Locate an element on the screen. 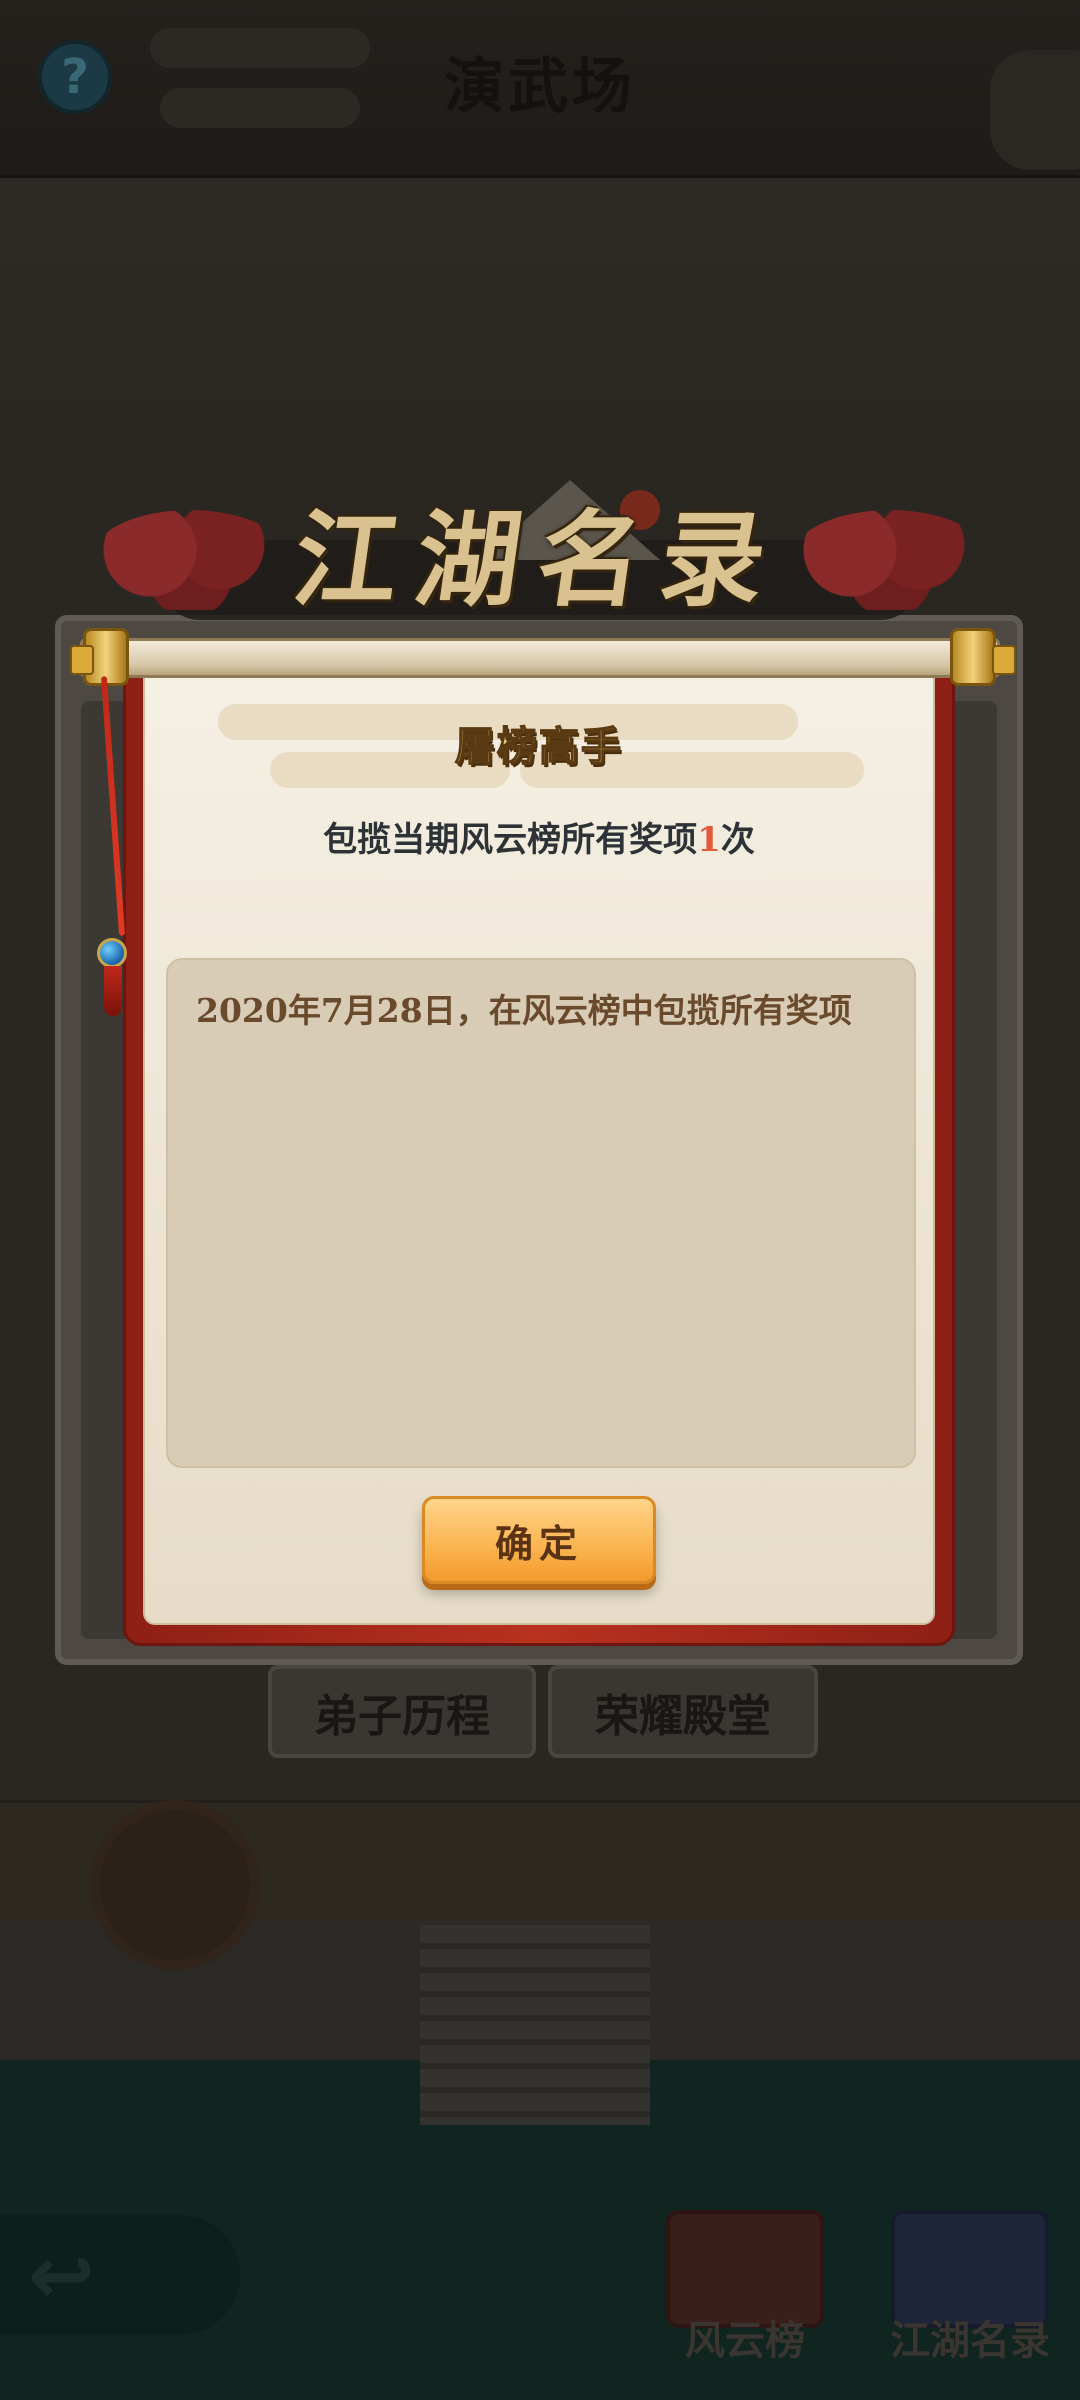  back-button: ↩ is located at coordinates (120, 2275).